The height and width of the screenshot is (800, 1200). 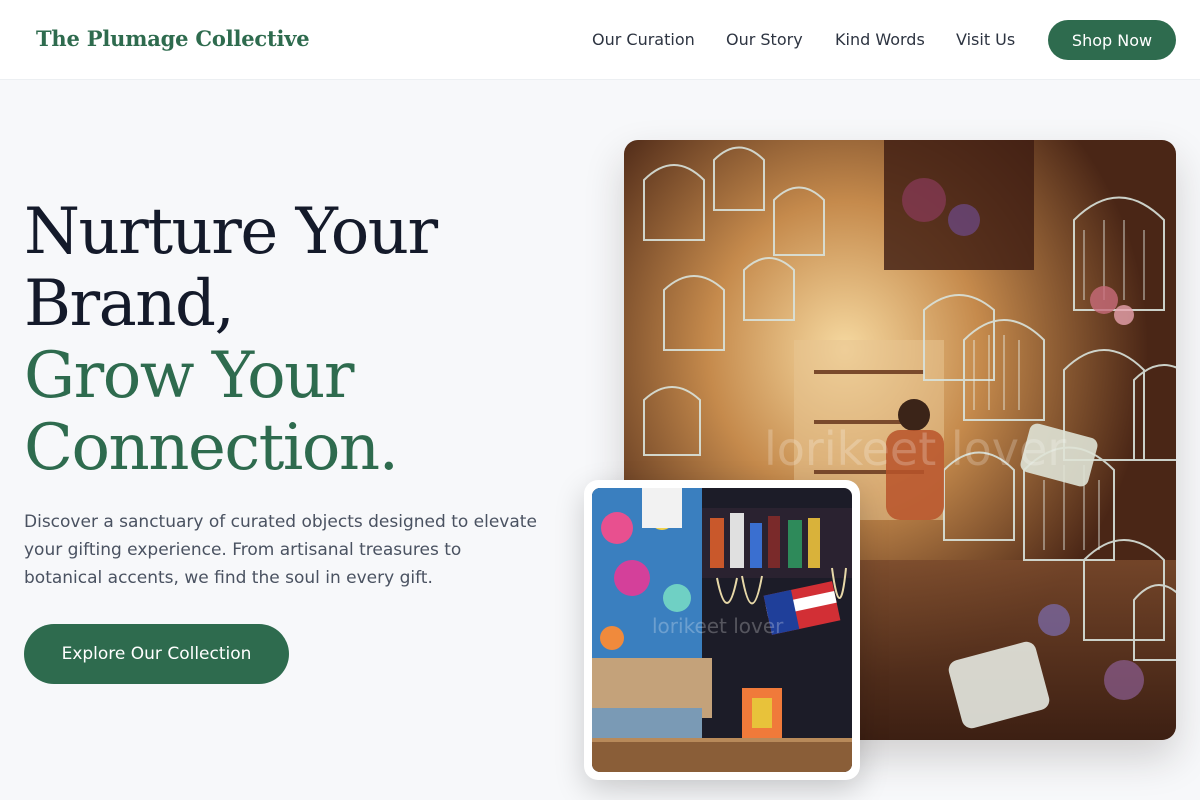 I want to click on headline-line-1: Nurture Your, so click(x=231, y=232).